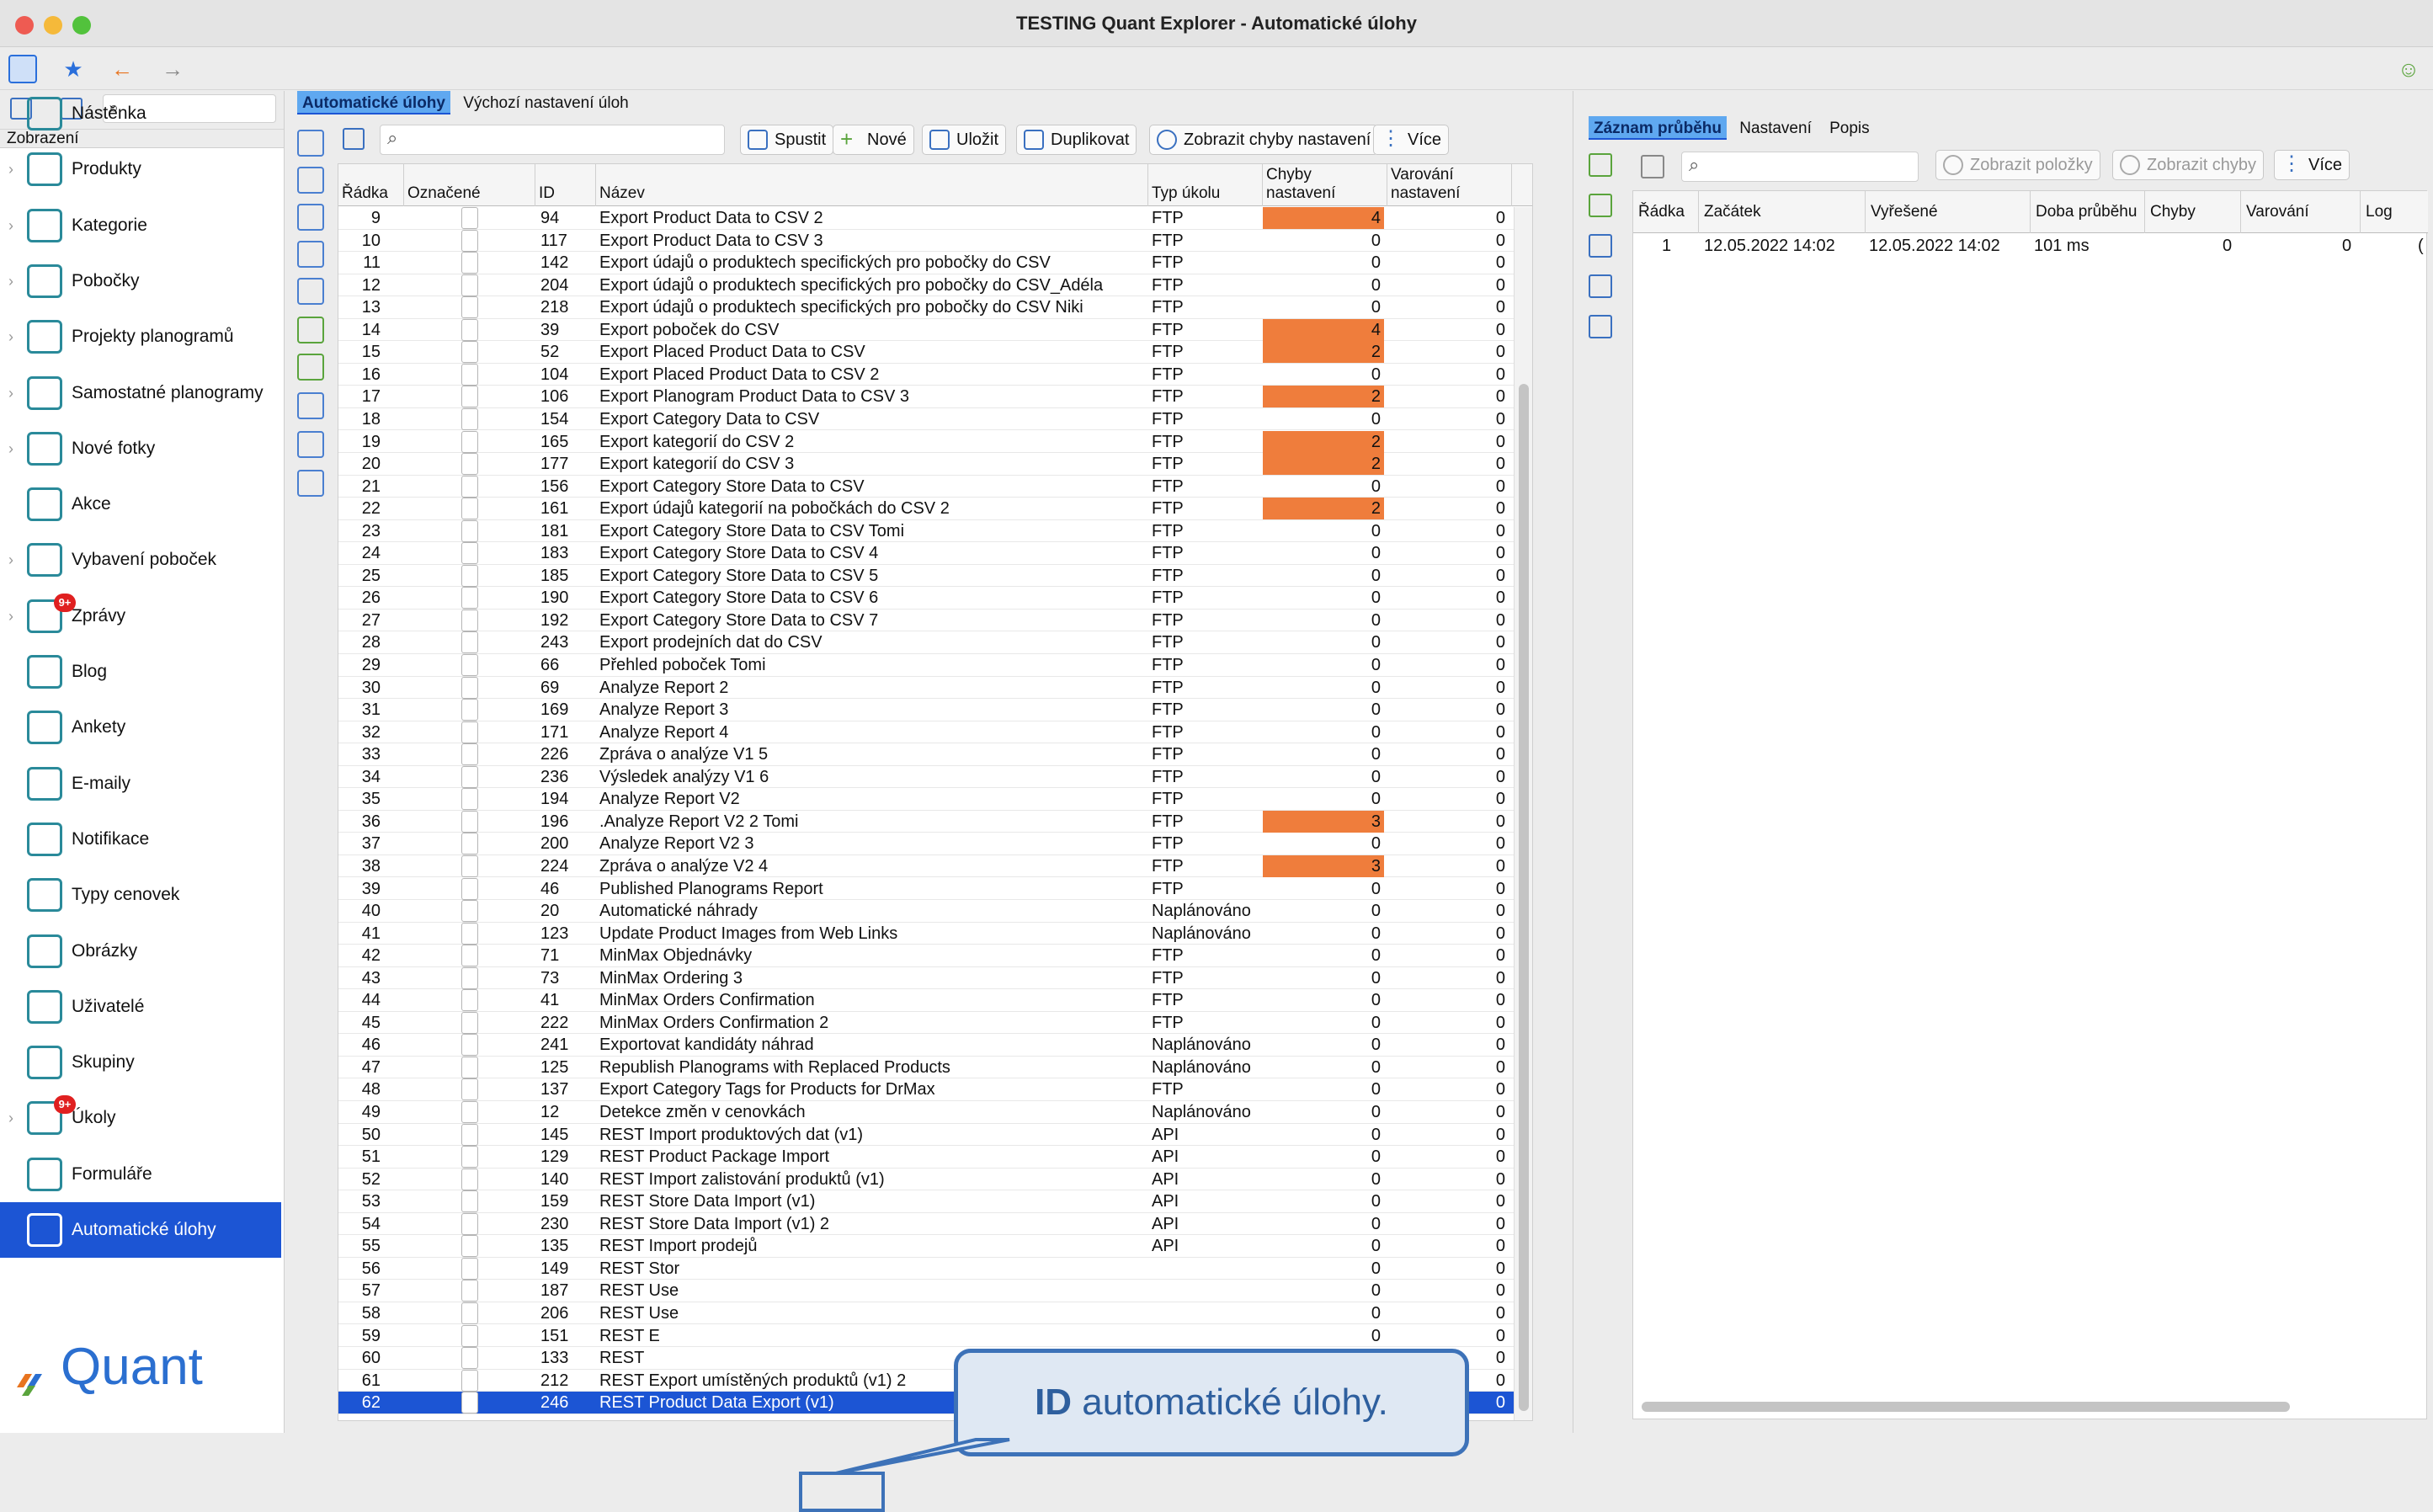 The height and width of the screenshot is (1512, 2433). What do you see at coordinates (935, 956) in the screenshot?
I see `table-row: 42 71 MinMax Objednávky FTP 0 0` at bounding box center [935, 956].